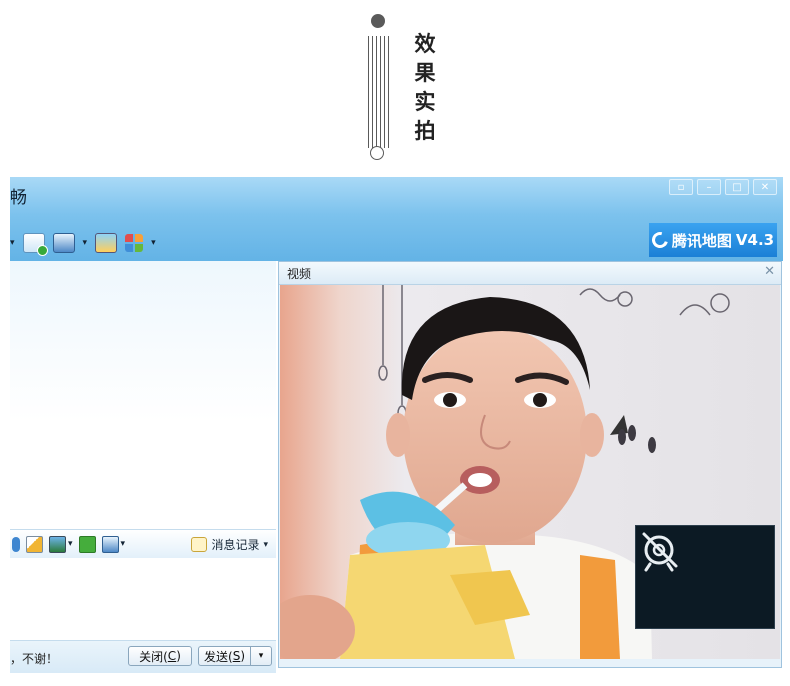  Describe the element at coordinates (143, 599) in the screenshot. I see `message-input` at that location.